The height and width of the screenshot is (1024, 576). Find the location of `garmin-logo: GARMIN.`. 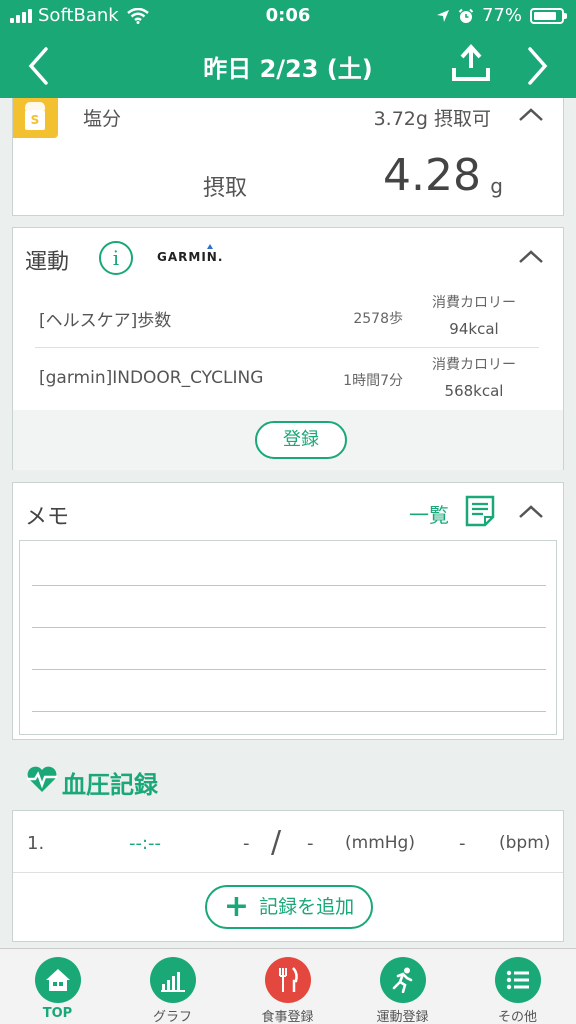

garmin-logo: GARMIN. is located at coordinates (190, 254).